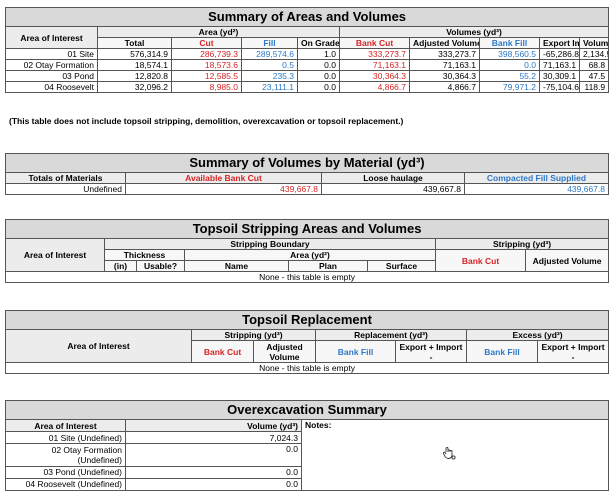  What do you see at coordinates (449, 454) in the screenshot?
I see `hand-pointer-icon` at bounding box center [449, 454].